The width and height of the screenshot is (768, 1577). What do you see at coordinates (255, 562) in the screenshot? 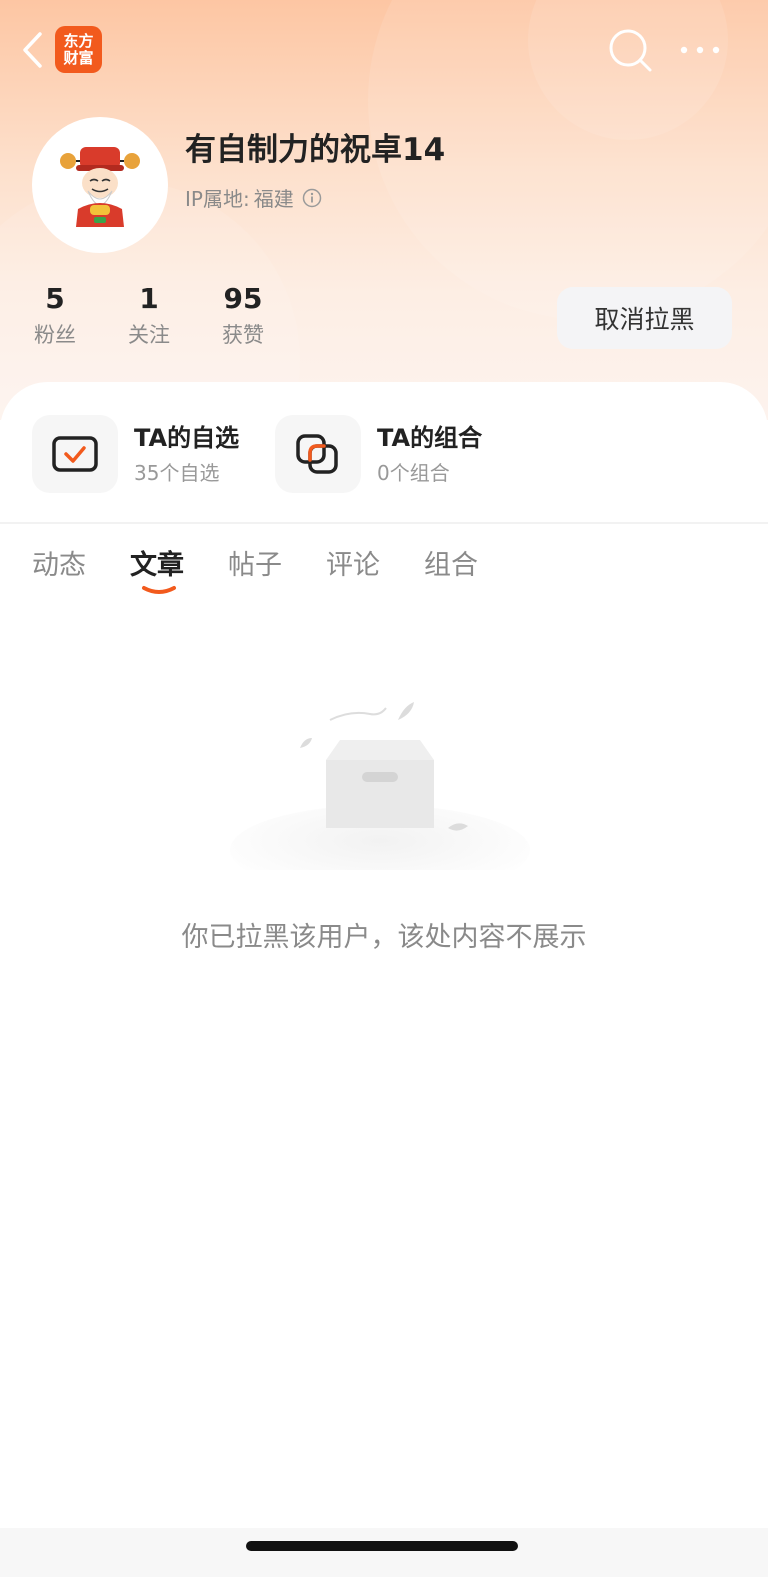
I see `tab-posts: 帖子` at bounding box center [255, 562].